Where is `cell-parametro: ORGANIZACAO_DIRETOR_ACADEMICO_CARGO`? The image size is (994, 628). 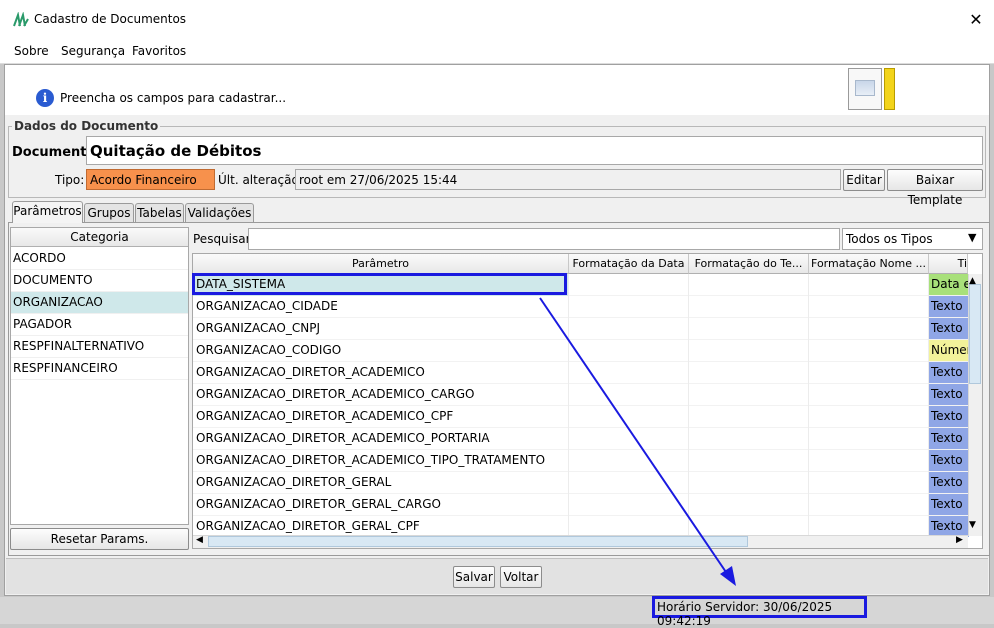 cell-parametro: ORGANIZACAO_DIRETOR_ACADEMICO_CARGO is located at coordinates (381, 395).